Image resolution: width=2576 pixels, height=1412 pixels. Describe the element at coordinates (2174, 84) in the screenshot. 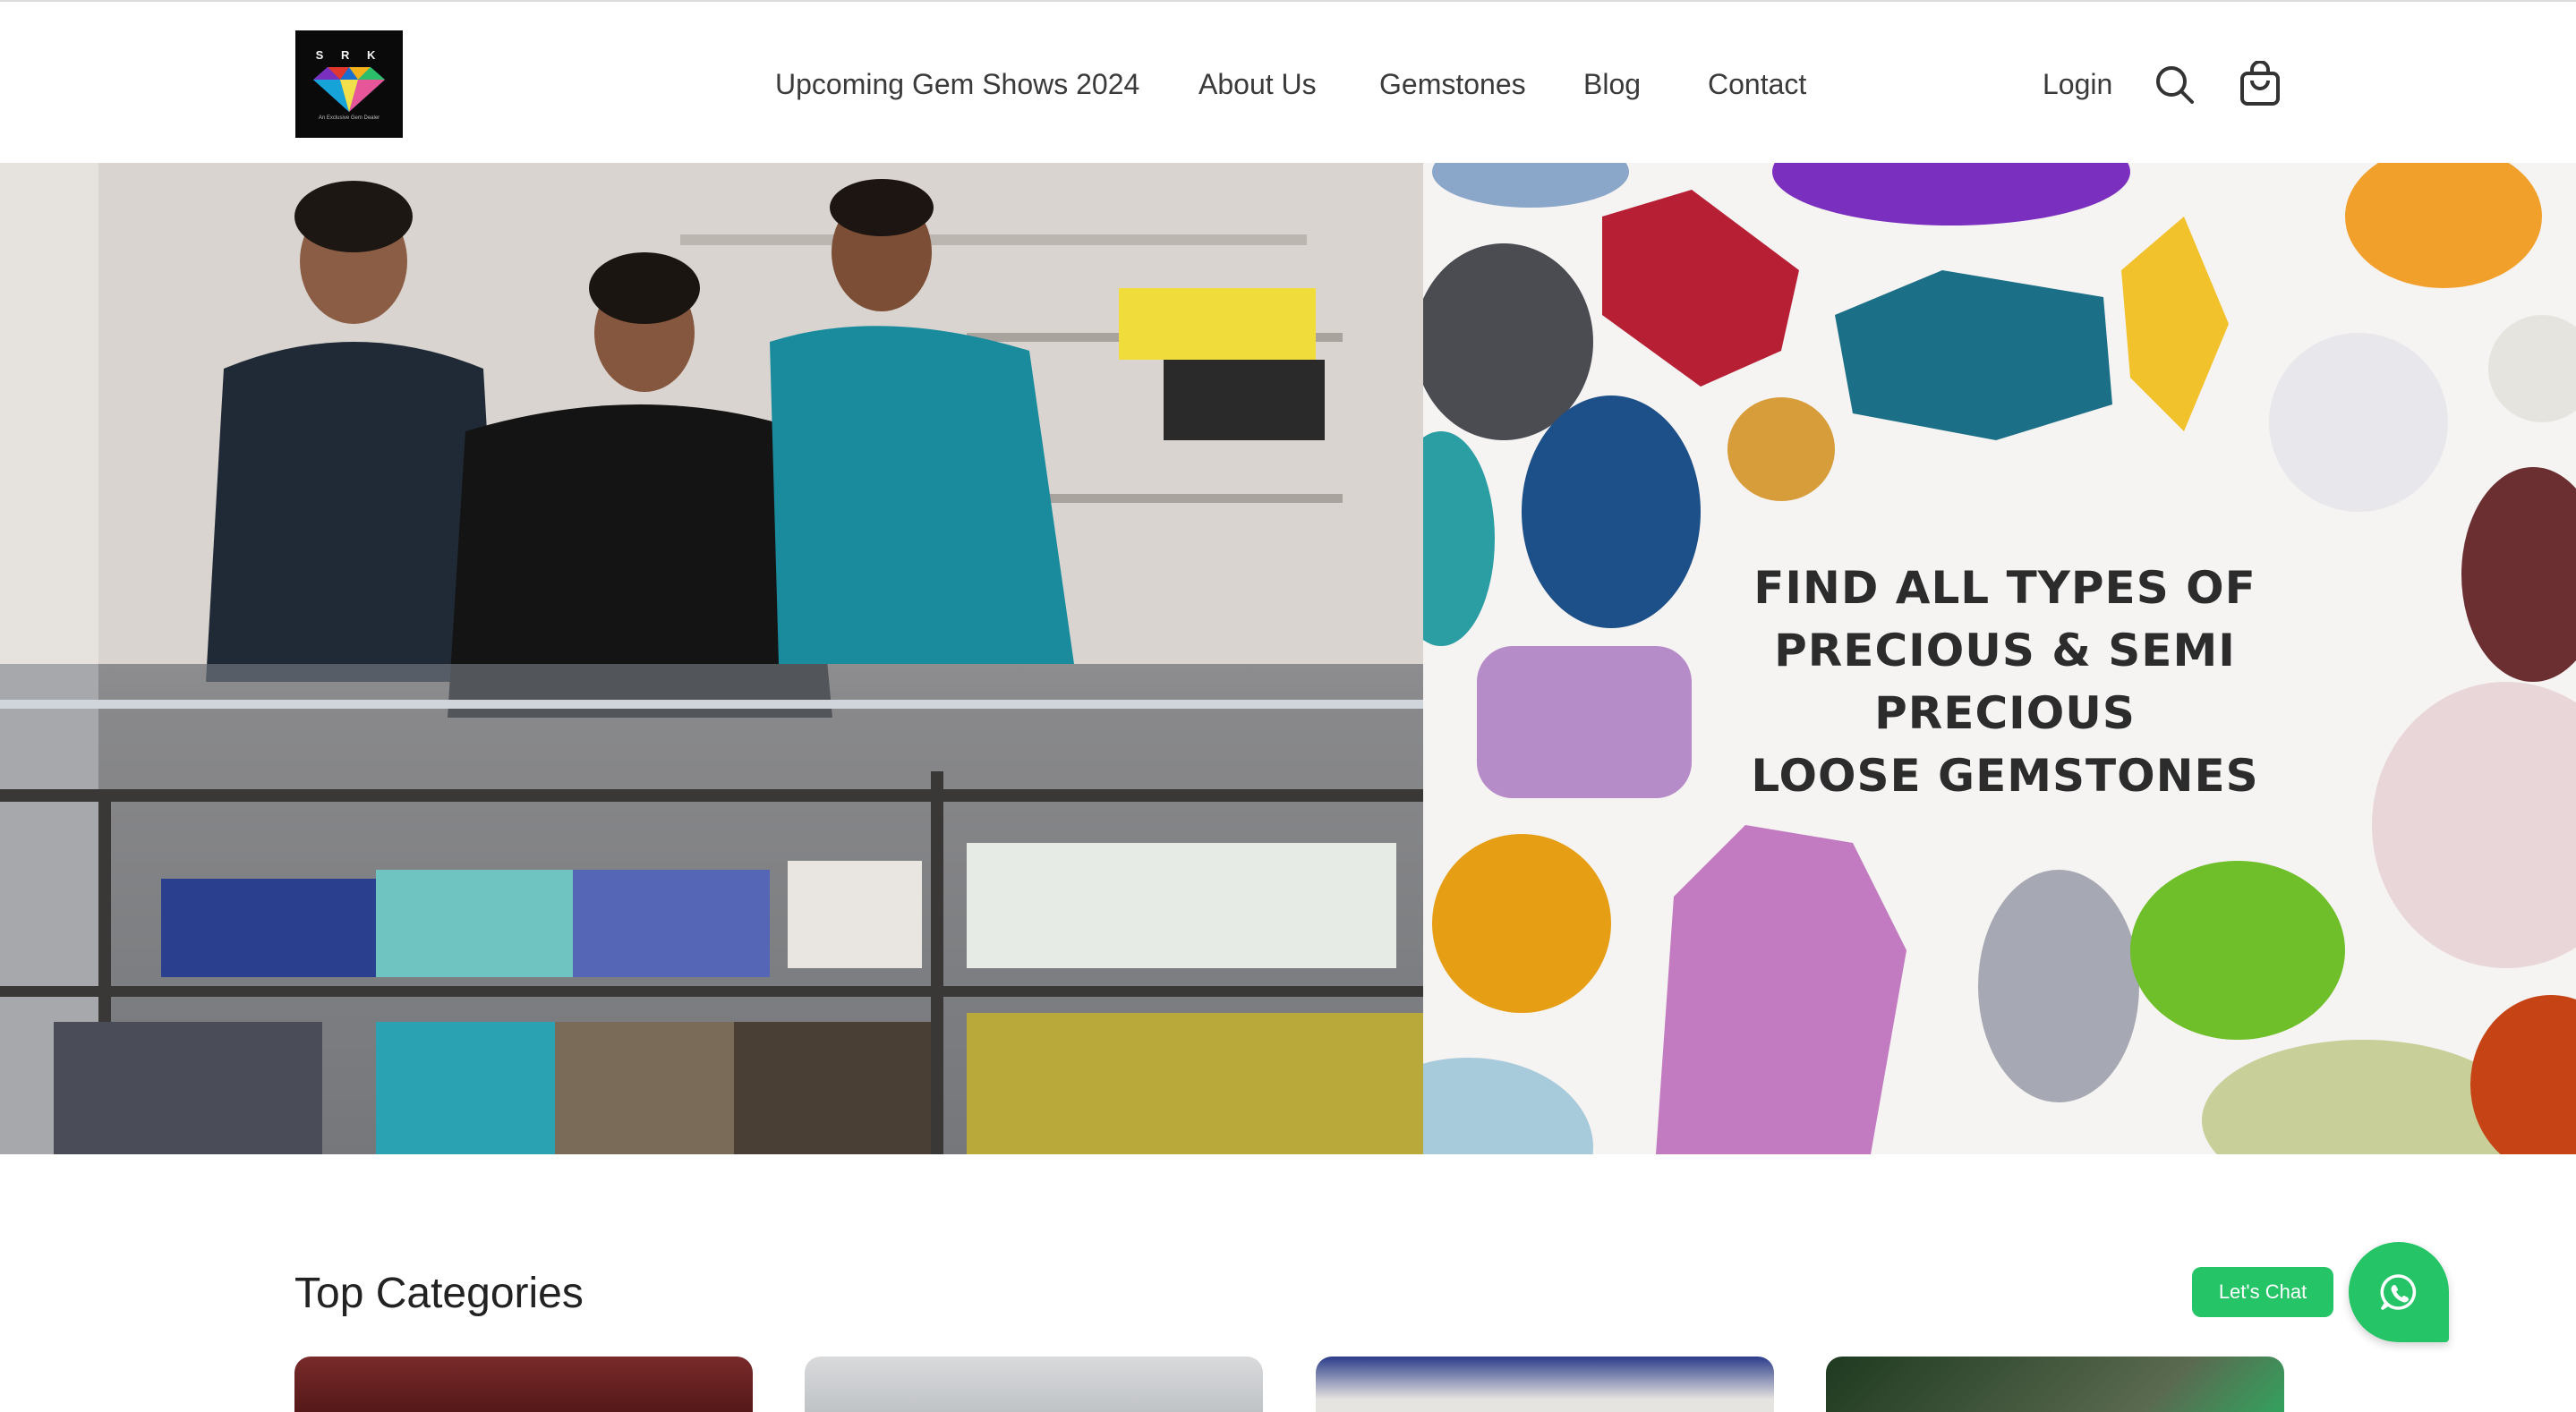

I see `search-icon` at that location.